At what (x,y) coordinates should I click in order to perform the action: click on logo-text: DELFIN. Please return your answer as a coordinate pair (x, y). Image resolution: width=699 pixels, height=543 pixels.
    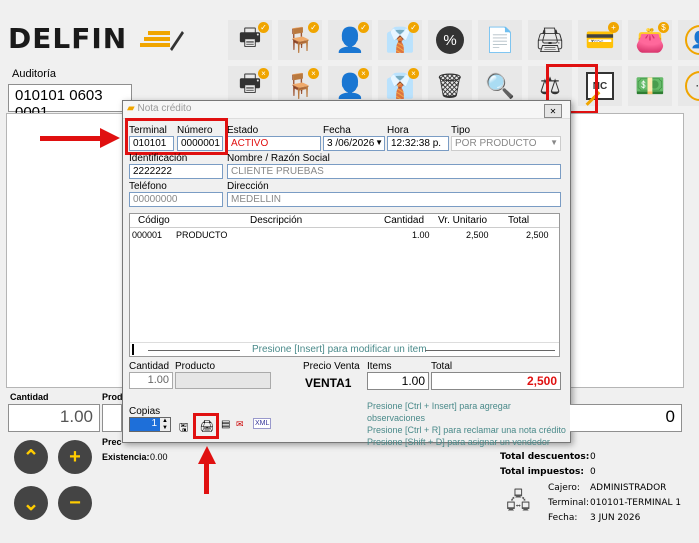
    Looking at the image, I should click on (68, 38).